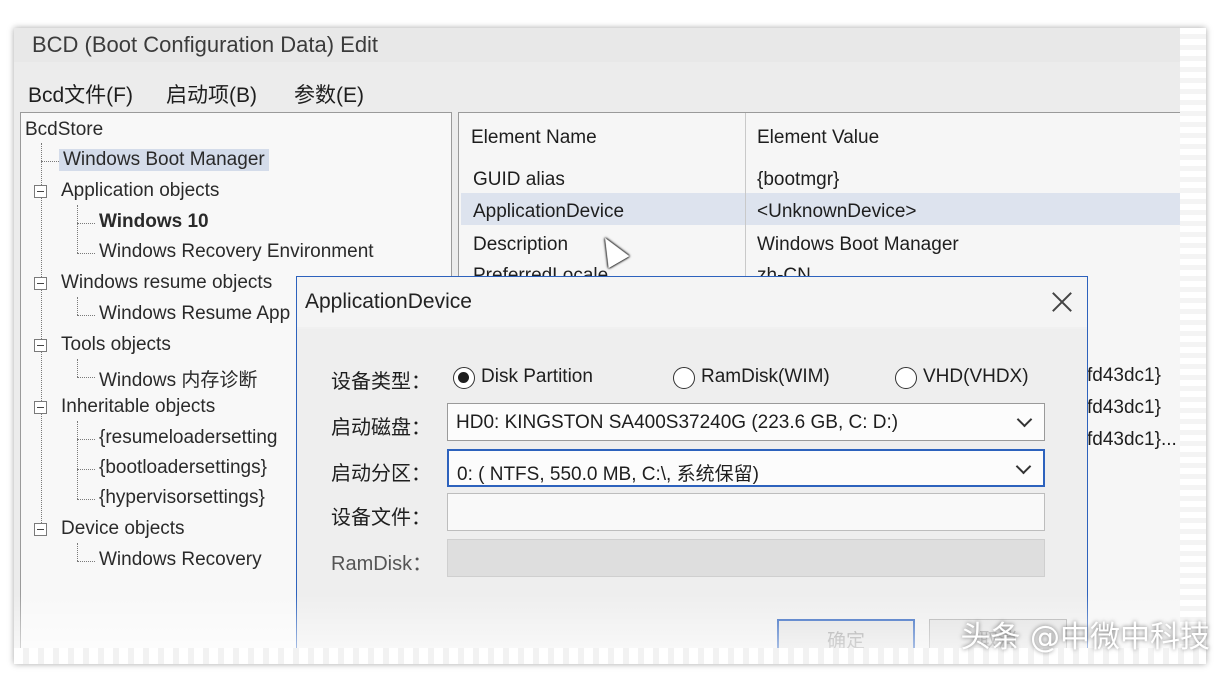 The width and height of the screenshot is (1228, 674). What do you see at coordinates (746, 512) in the screenshot?
I see `device-file-input` at bounding box center [746, 512].